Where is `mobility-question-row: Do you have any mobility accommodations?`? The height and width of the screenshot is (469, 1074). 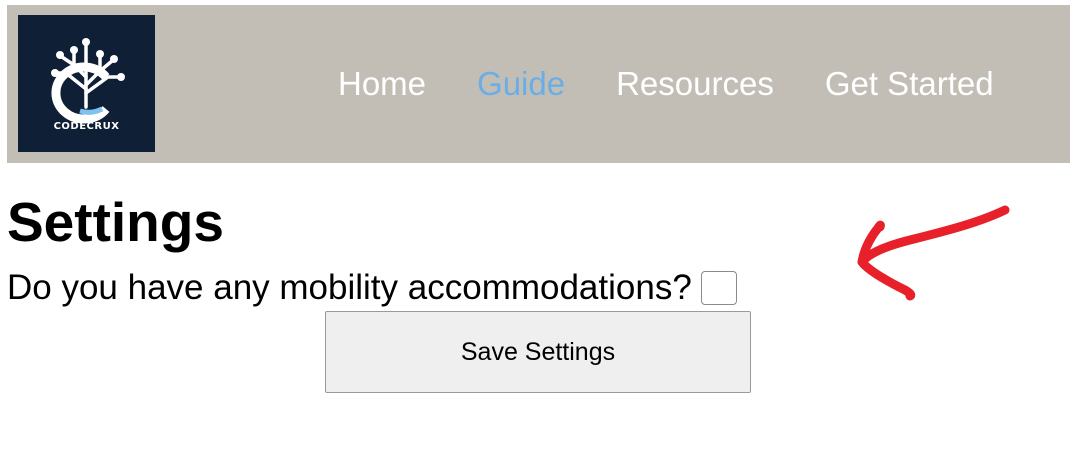 mobility-question-row: Do you have any mobility accommodations? is located at coordinates (372, 288).